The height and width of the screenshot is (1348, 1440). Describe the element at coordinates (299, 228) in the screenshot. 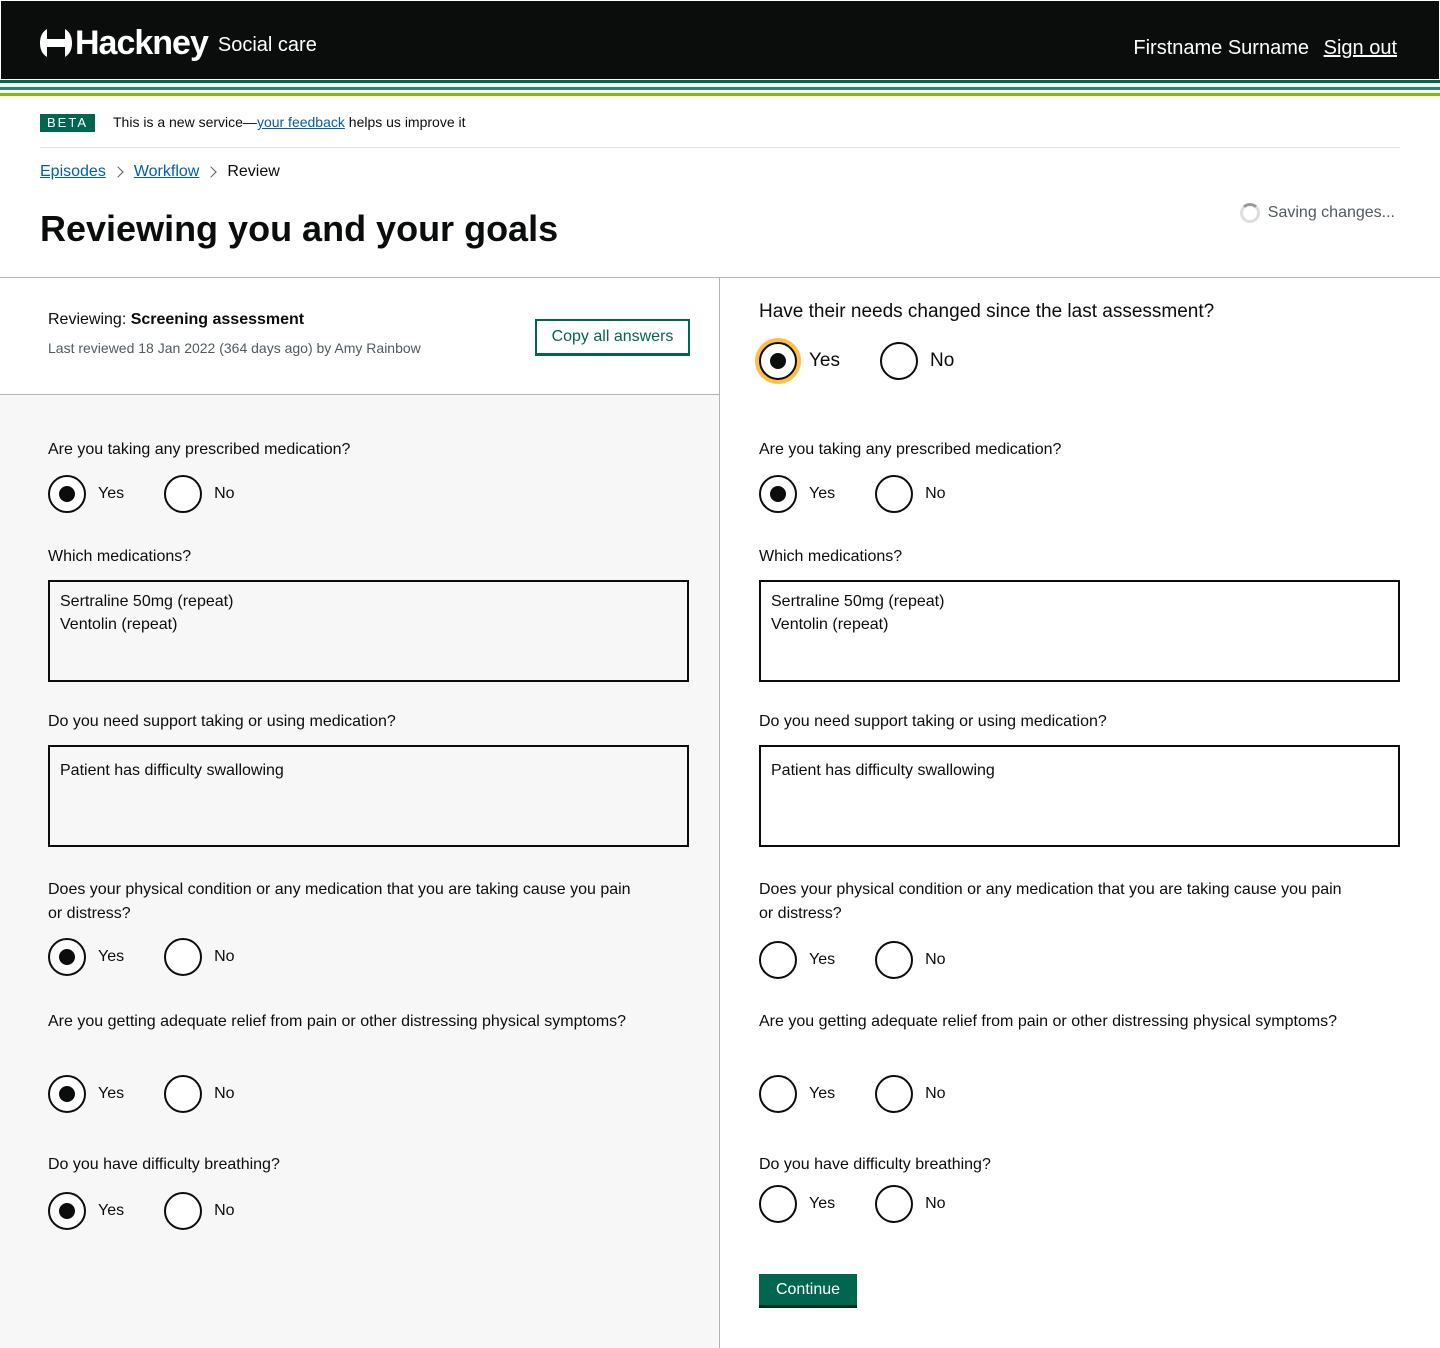

I see `page-title: Reviewing you and your goals` at that location.